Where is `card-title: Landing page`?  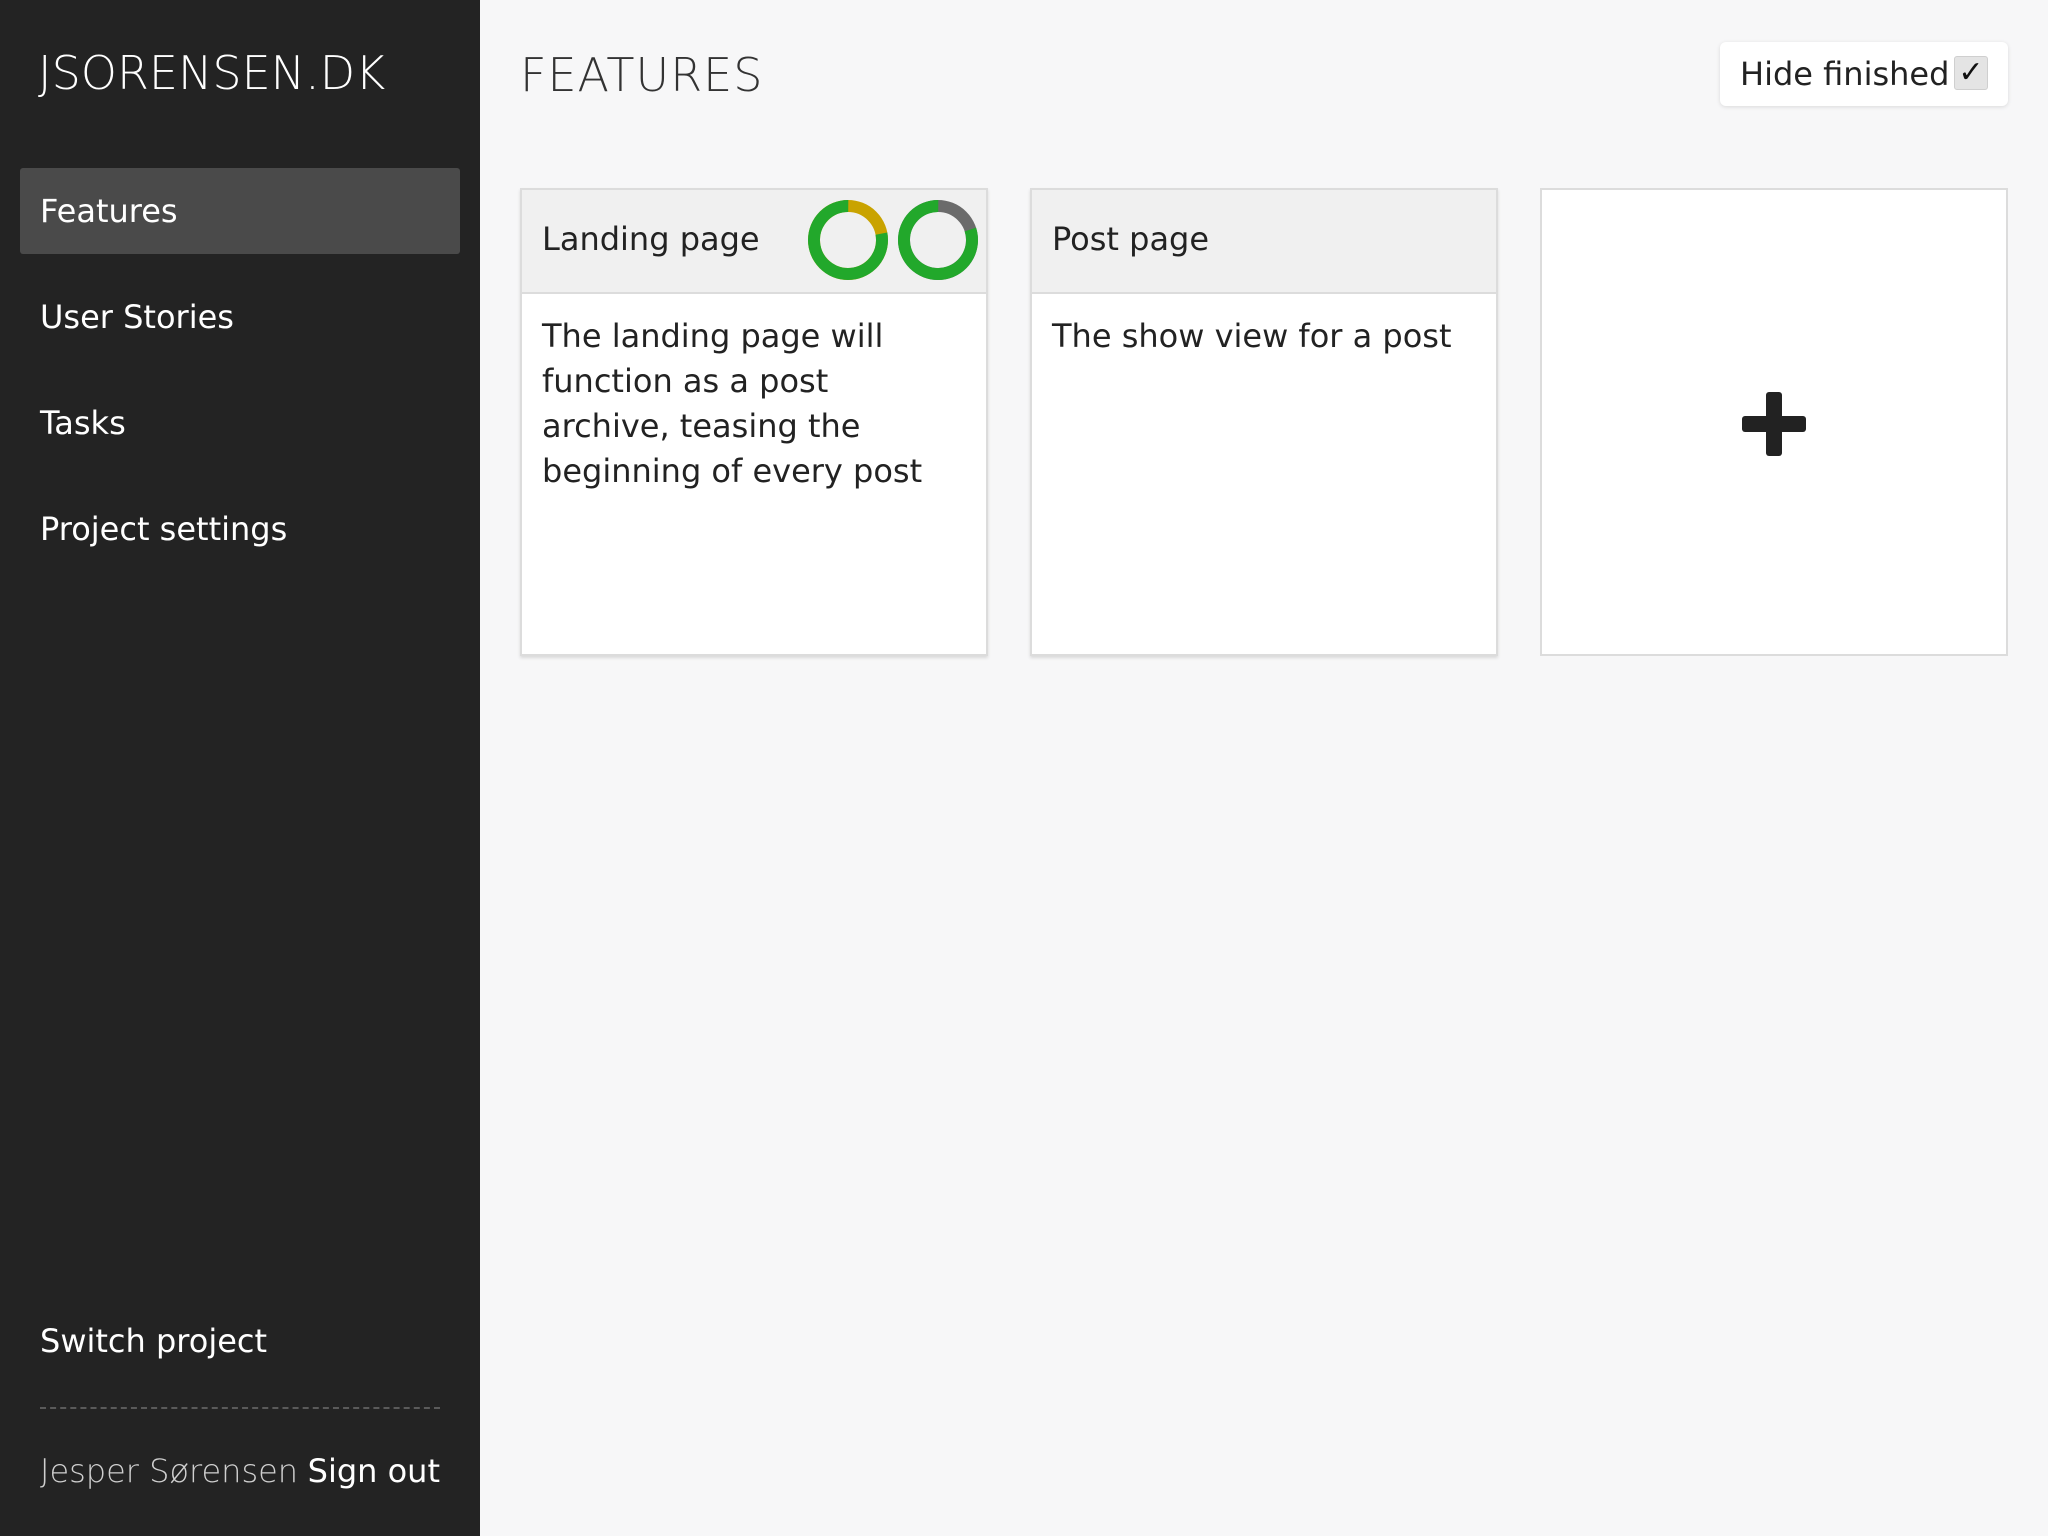 card-title: Landing page is located at coordinates (651, 239).